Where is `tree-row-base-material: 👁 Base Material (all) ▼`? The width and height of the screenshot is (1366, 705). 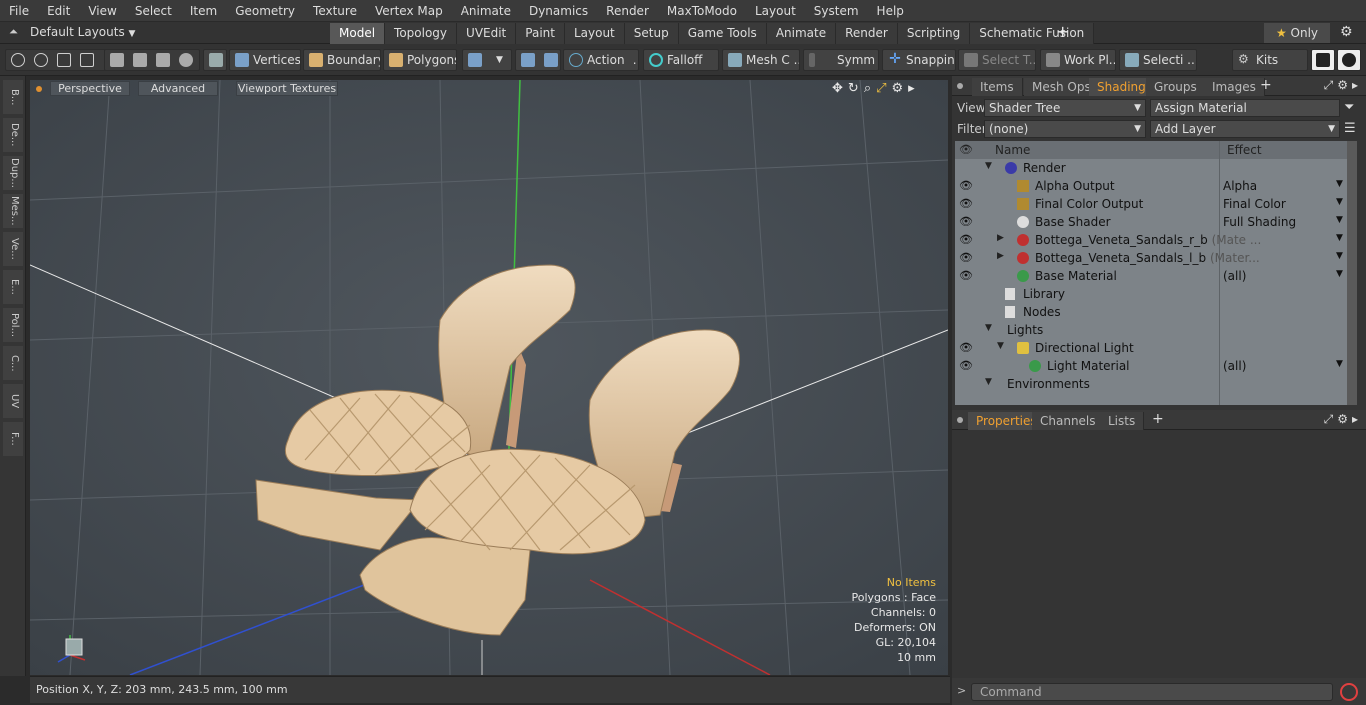
tree-row-base-material: 👁 Base Material (all) ▼ is located at coordinates (1151, 276).